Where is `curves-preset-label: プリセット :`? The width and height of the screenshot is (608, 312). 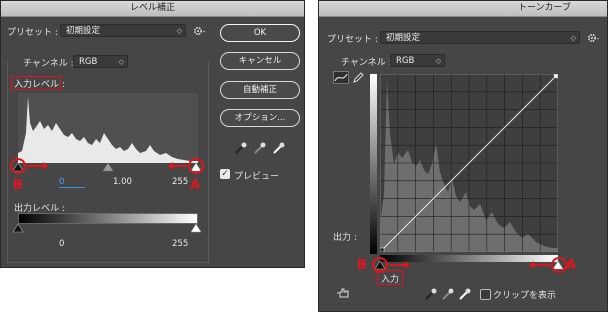
curves-preset-label: プリセット : is located at coordinates (352, 40).